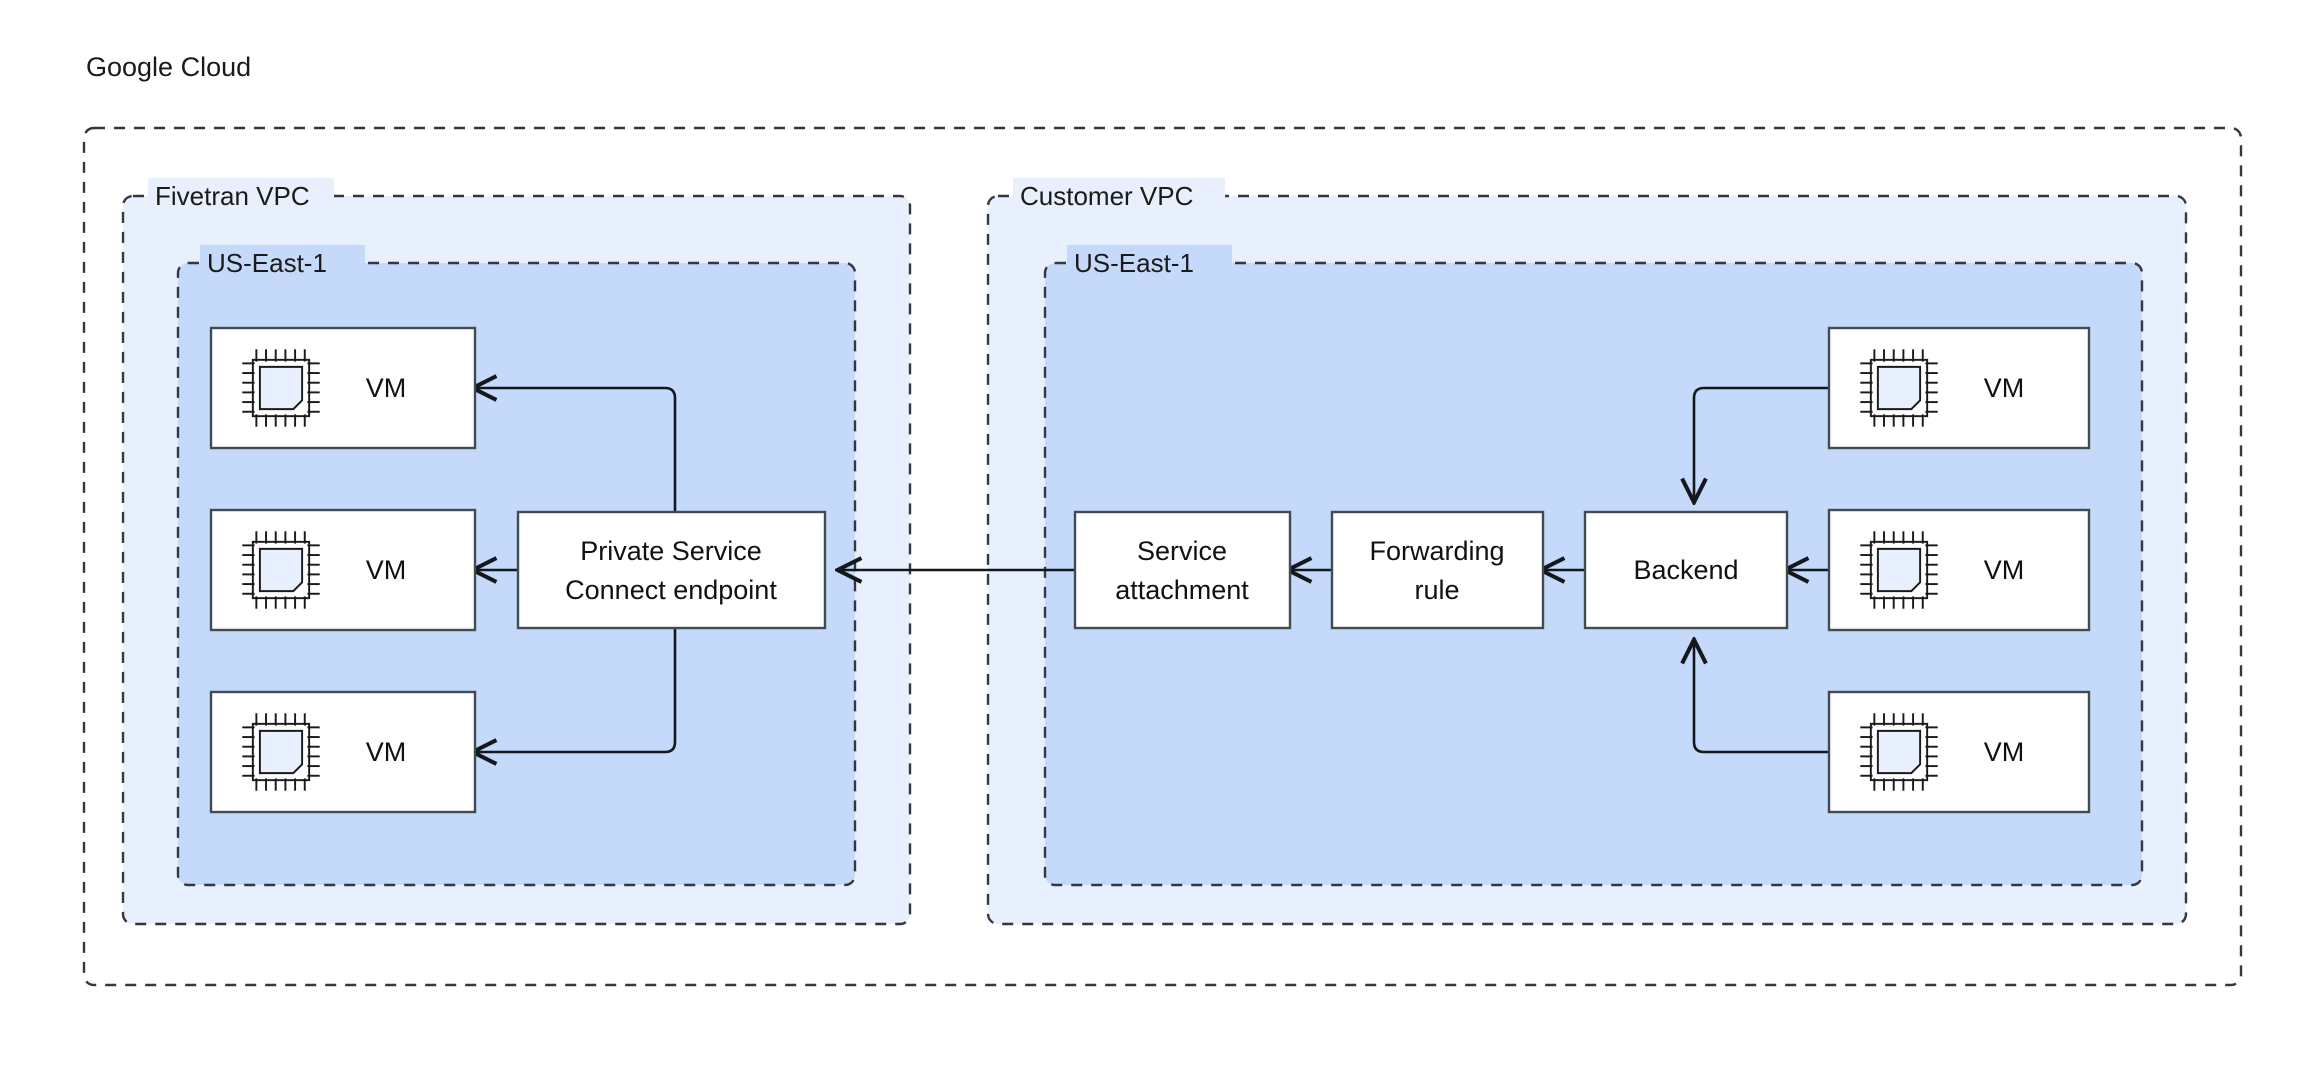  What do you see at coordinates (386, 752) in the screenshot?
I see `ft-vm-3-label: VM` at bounding box center [386, 752].